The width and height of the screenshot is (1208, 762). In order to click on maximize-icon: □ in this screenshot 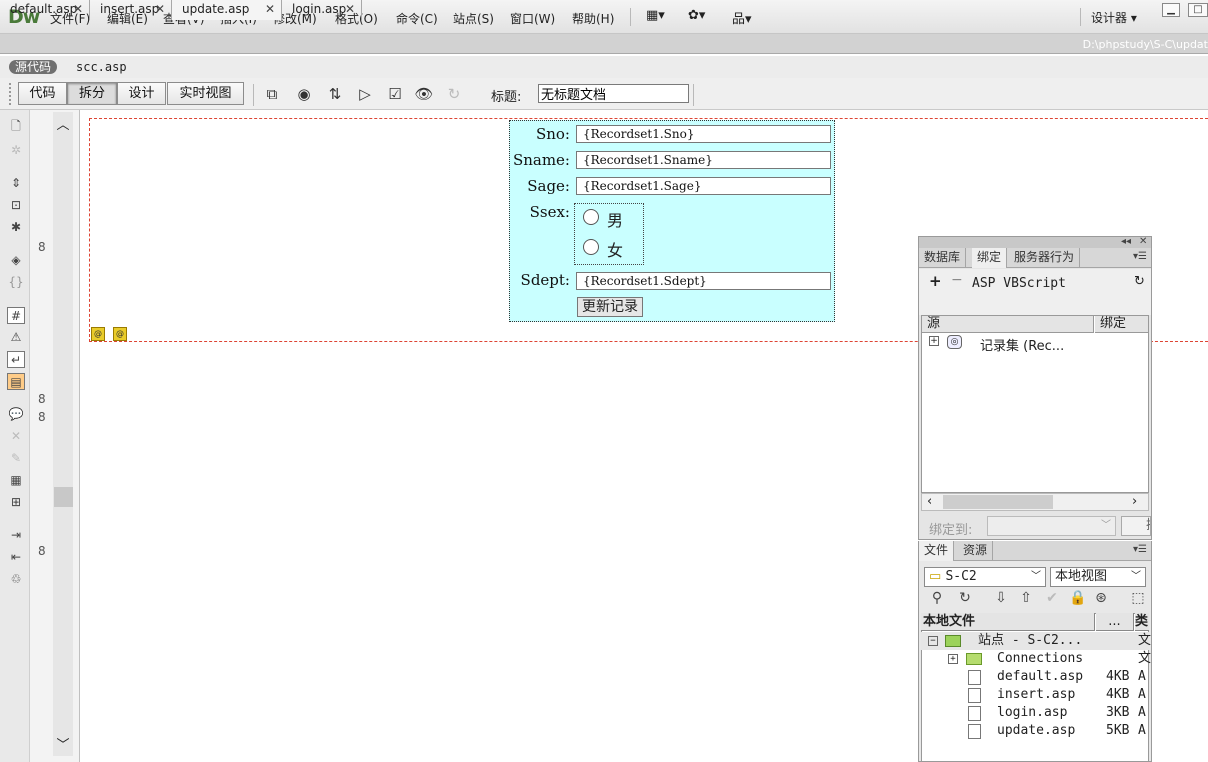, I will do `click(1198, 10)`.